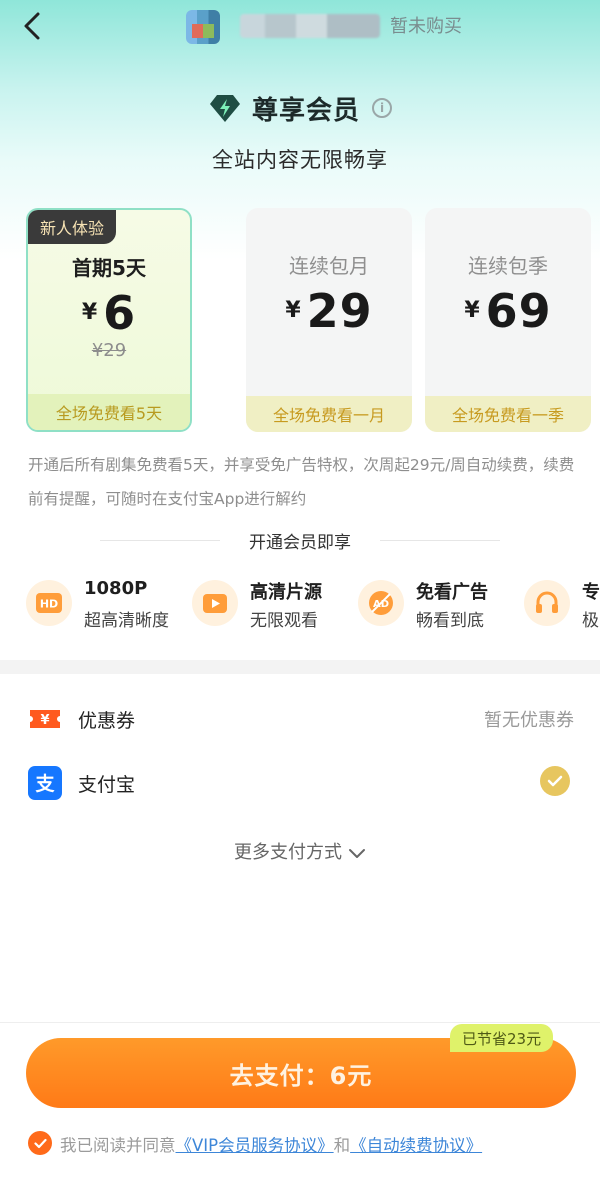 The width and height of the screenshot is (600, 1196). I want to click on plan-footer: 全场免费看5天, so click(109, 412).